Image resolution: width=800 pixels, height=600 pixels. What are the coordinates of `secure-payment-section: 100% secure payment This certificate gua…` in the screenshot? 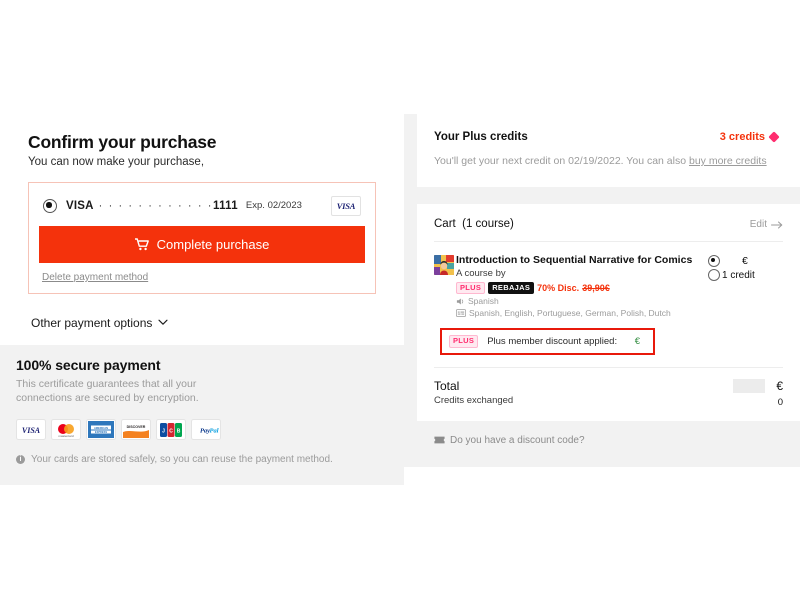 It's located at (202, 415).